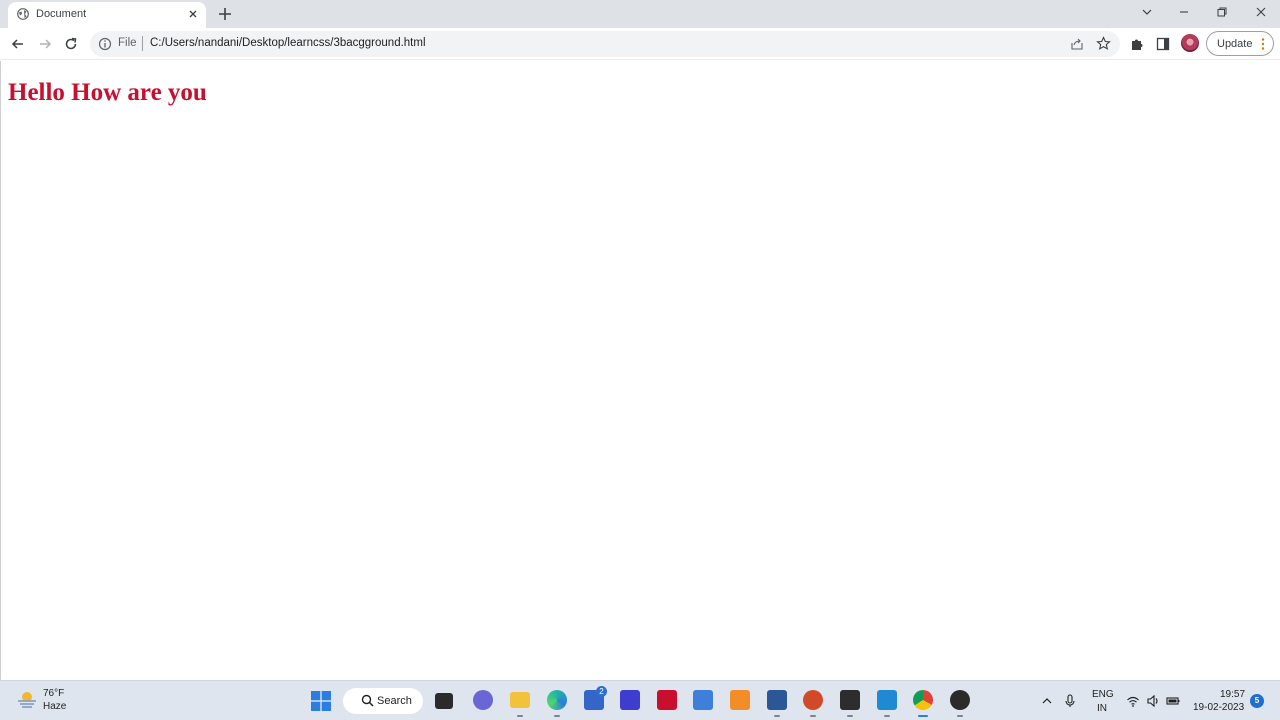 This screenshot has width=1280, height=720. What do you see at coordinates (107, 92) in the screenshot?
I see `page-heading: Hello How are you` at bounding box center [107, 92].